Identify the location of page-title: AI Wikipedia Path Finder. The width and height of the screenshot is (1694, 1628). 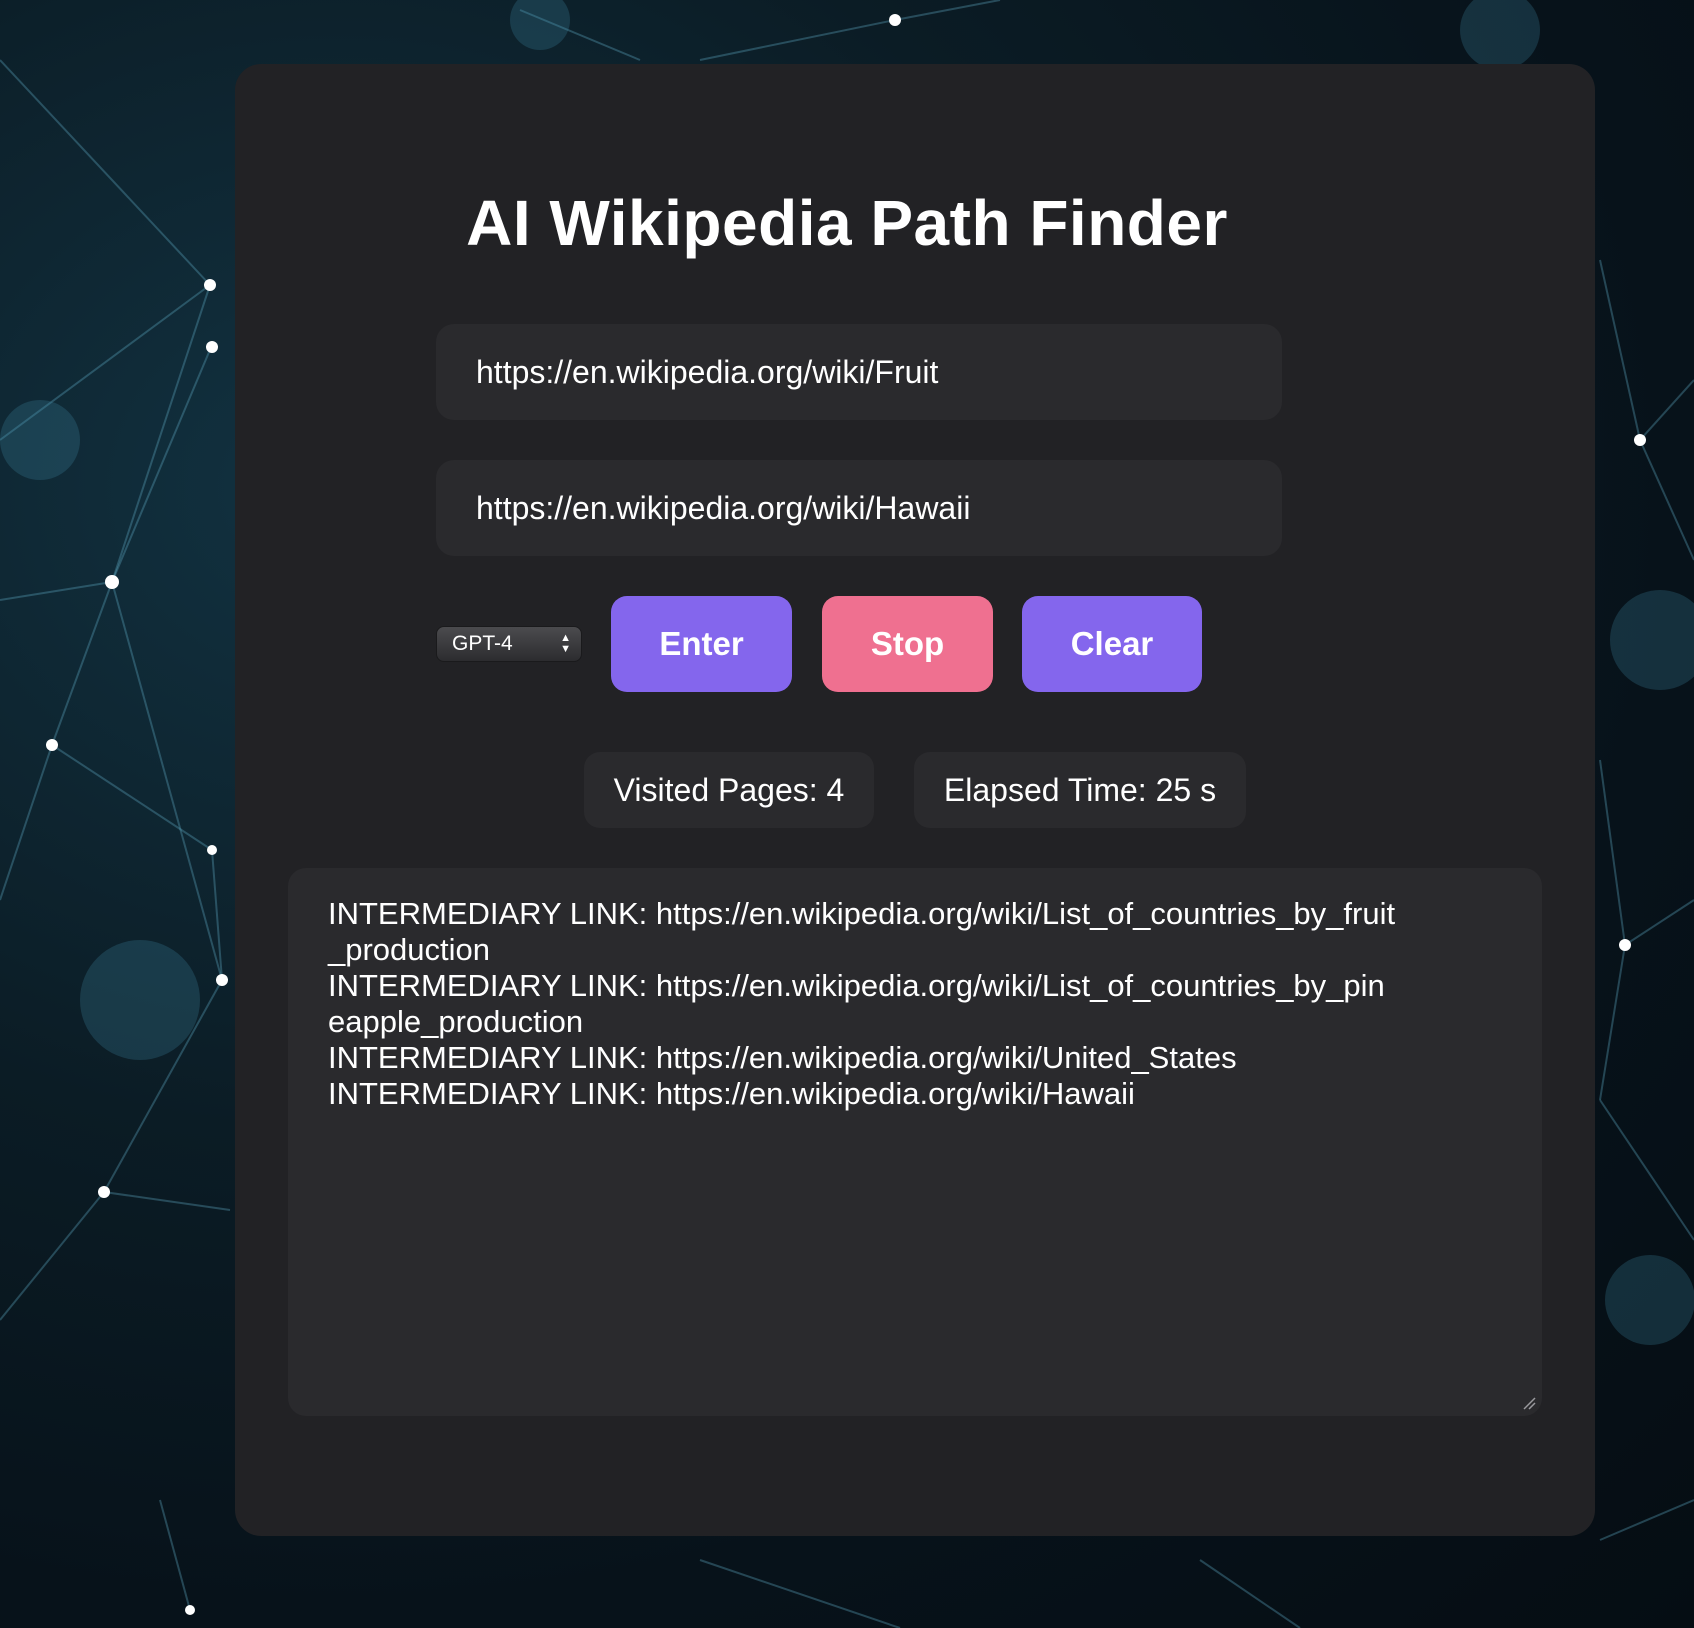
(847, 223).